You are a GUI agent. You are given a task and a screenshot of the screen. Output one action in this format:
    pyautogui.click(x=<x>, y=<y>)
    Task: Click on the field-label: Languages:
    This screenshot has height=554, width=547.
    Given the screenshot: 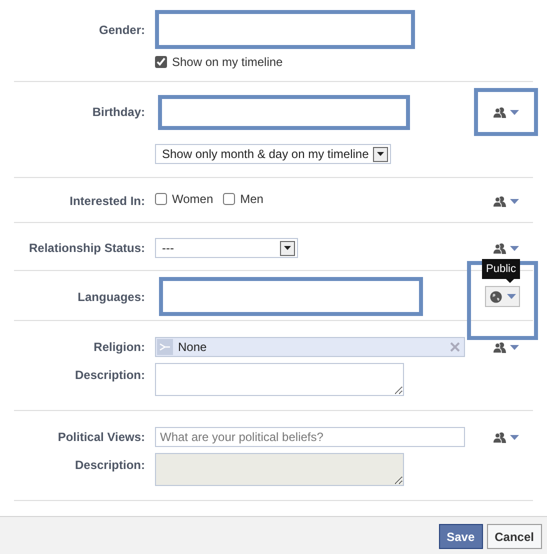 What is the action you would take?
    pyautogui.click(x=110, y=297)
    